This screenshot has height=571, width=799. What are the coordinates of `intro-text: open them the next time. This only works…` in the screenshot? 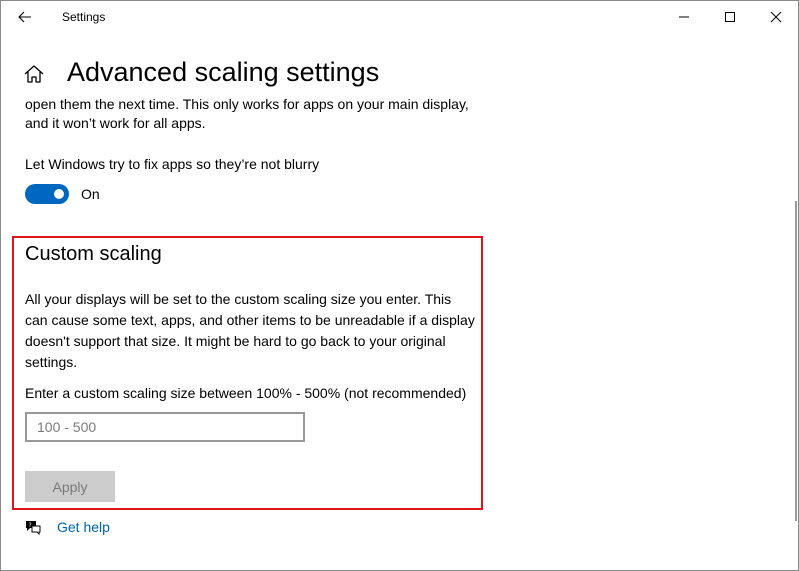 It's located at (247, 113).